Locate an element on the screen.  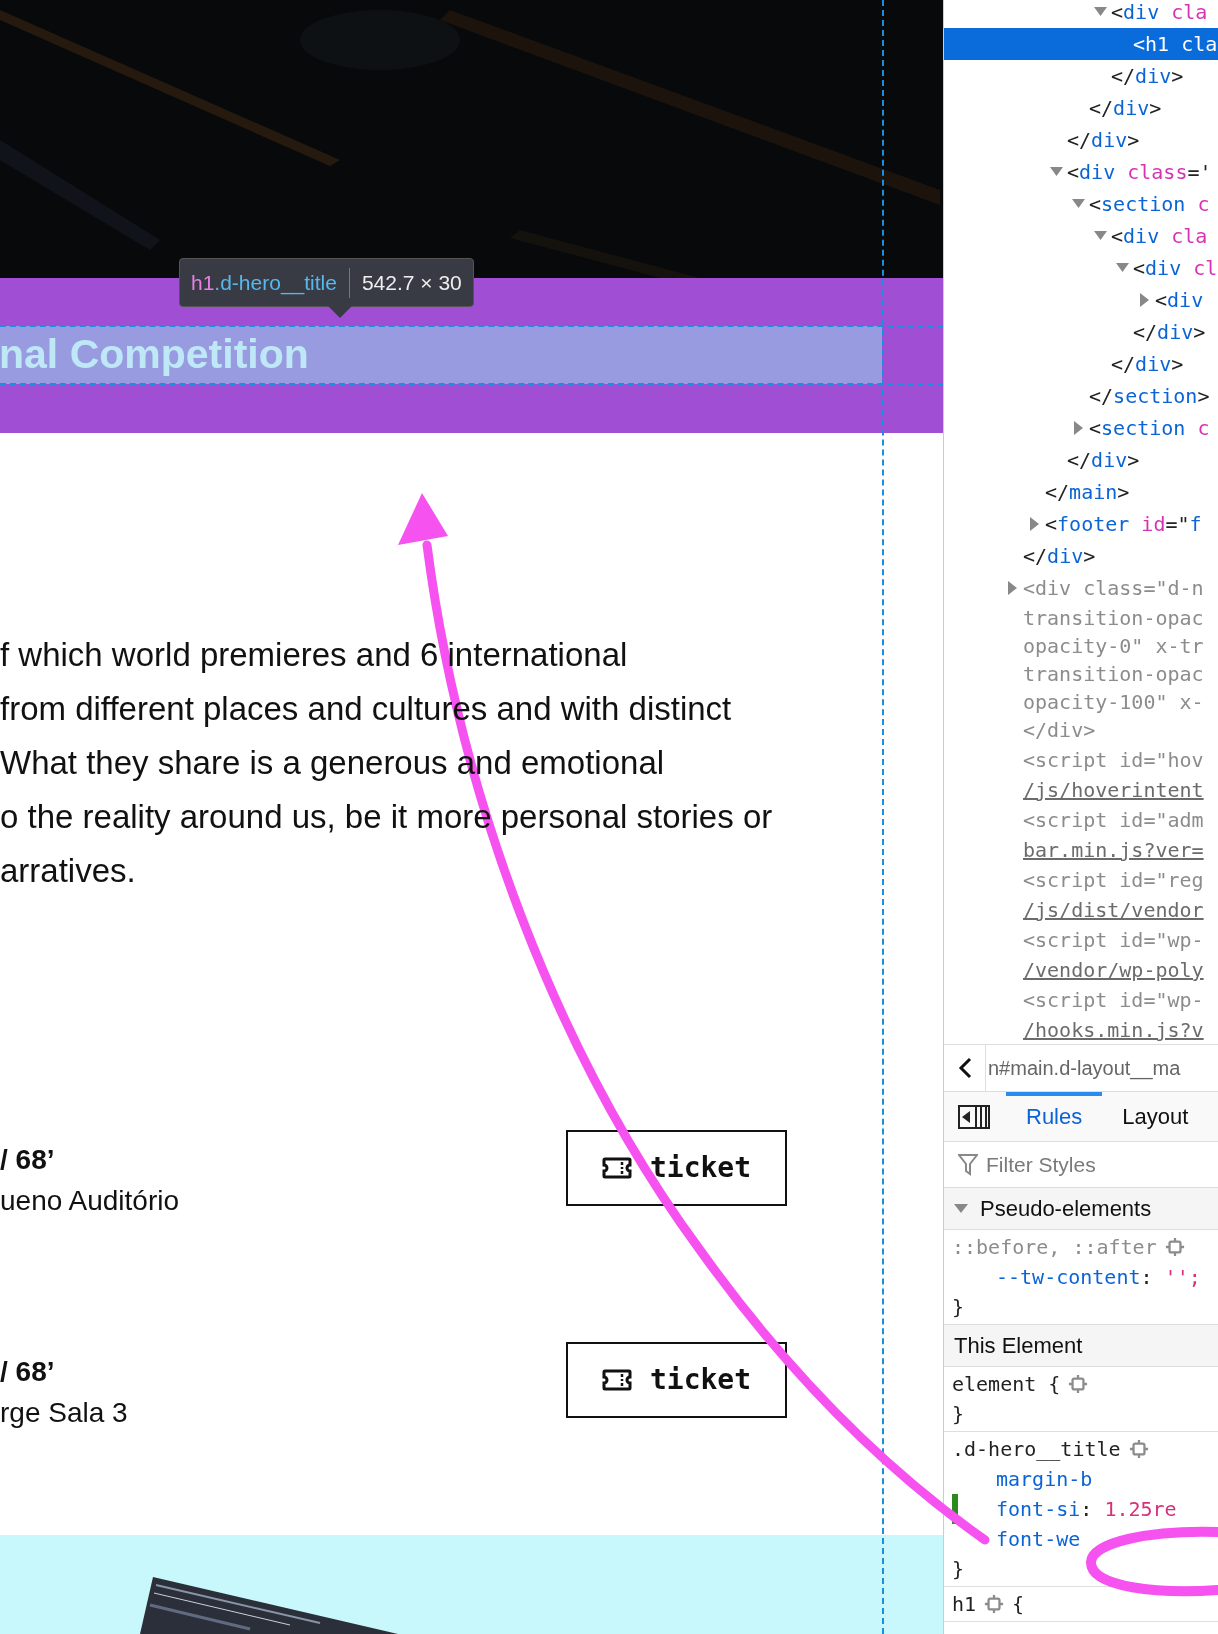
rule-selector: .d-hero__title is located at coordinates (1036, 1449).